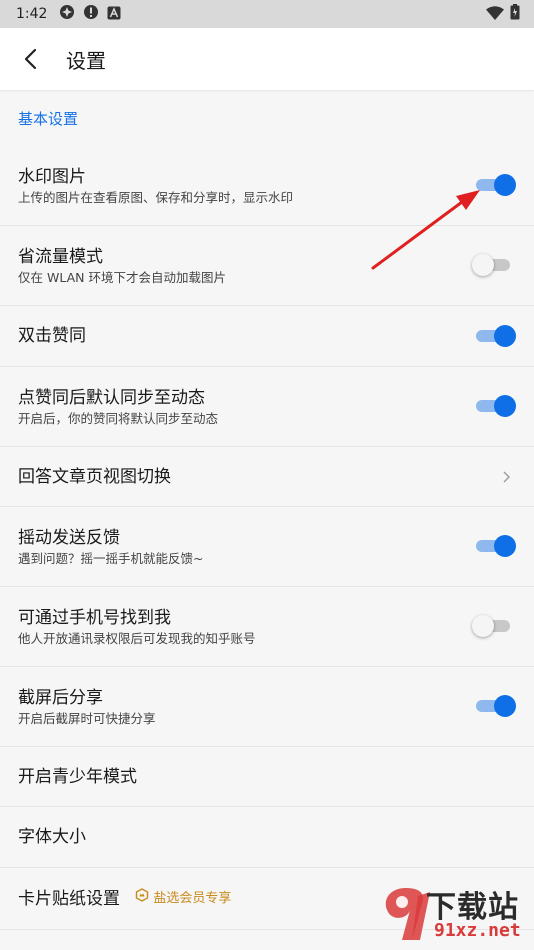  Describe the element at coordinates (453, 914) in the screenshot. I see `site-watermark-logo: 下载站 91xz.net` at that location.